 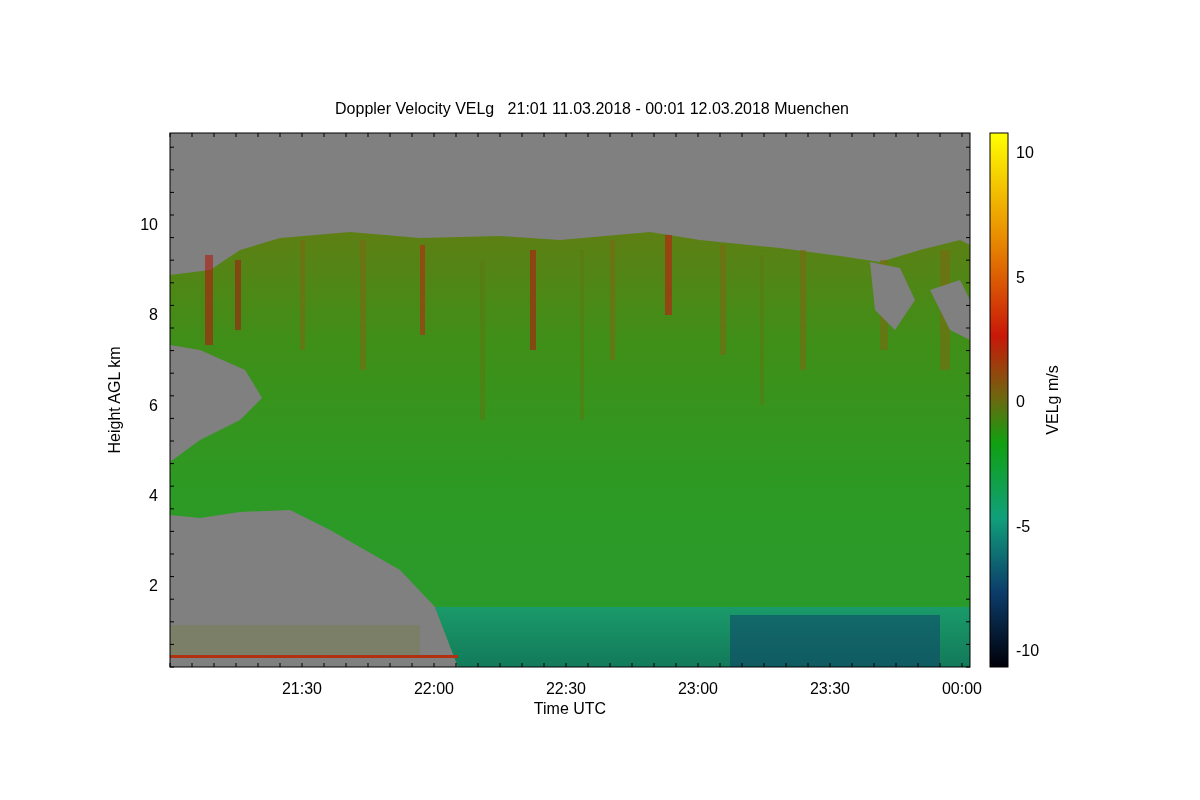 I want to click on chart-title: Doppler Velocity VELg 21:01 11.03.2018 - 00:01 12.03.2018 Muenchen, so click(x=592, y=108).